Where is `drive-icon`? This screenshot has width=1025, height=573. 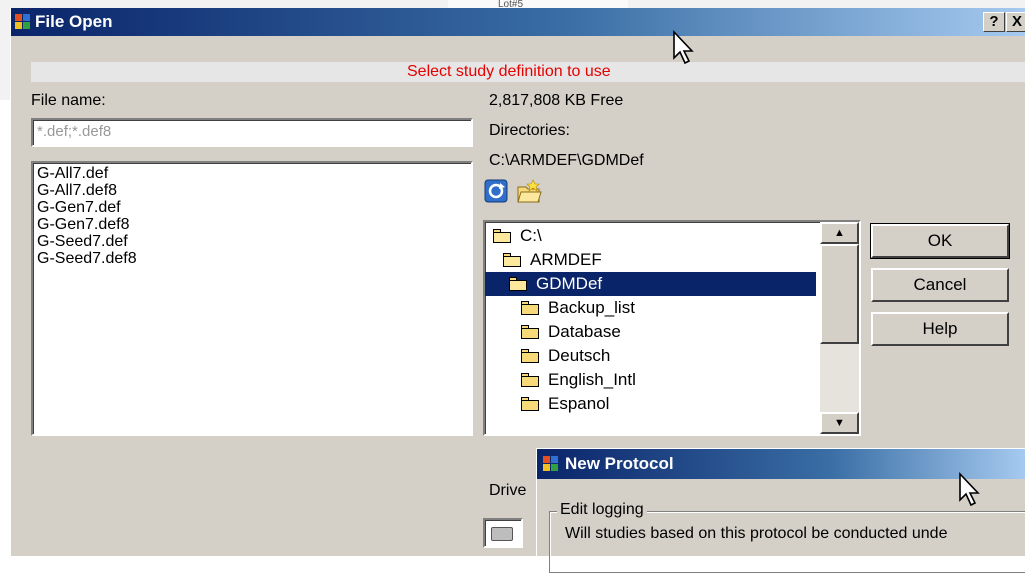
drive-icon is located at coordinates (502, 534).